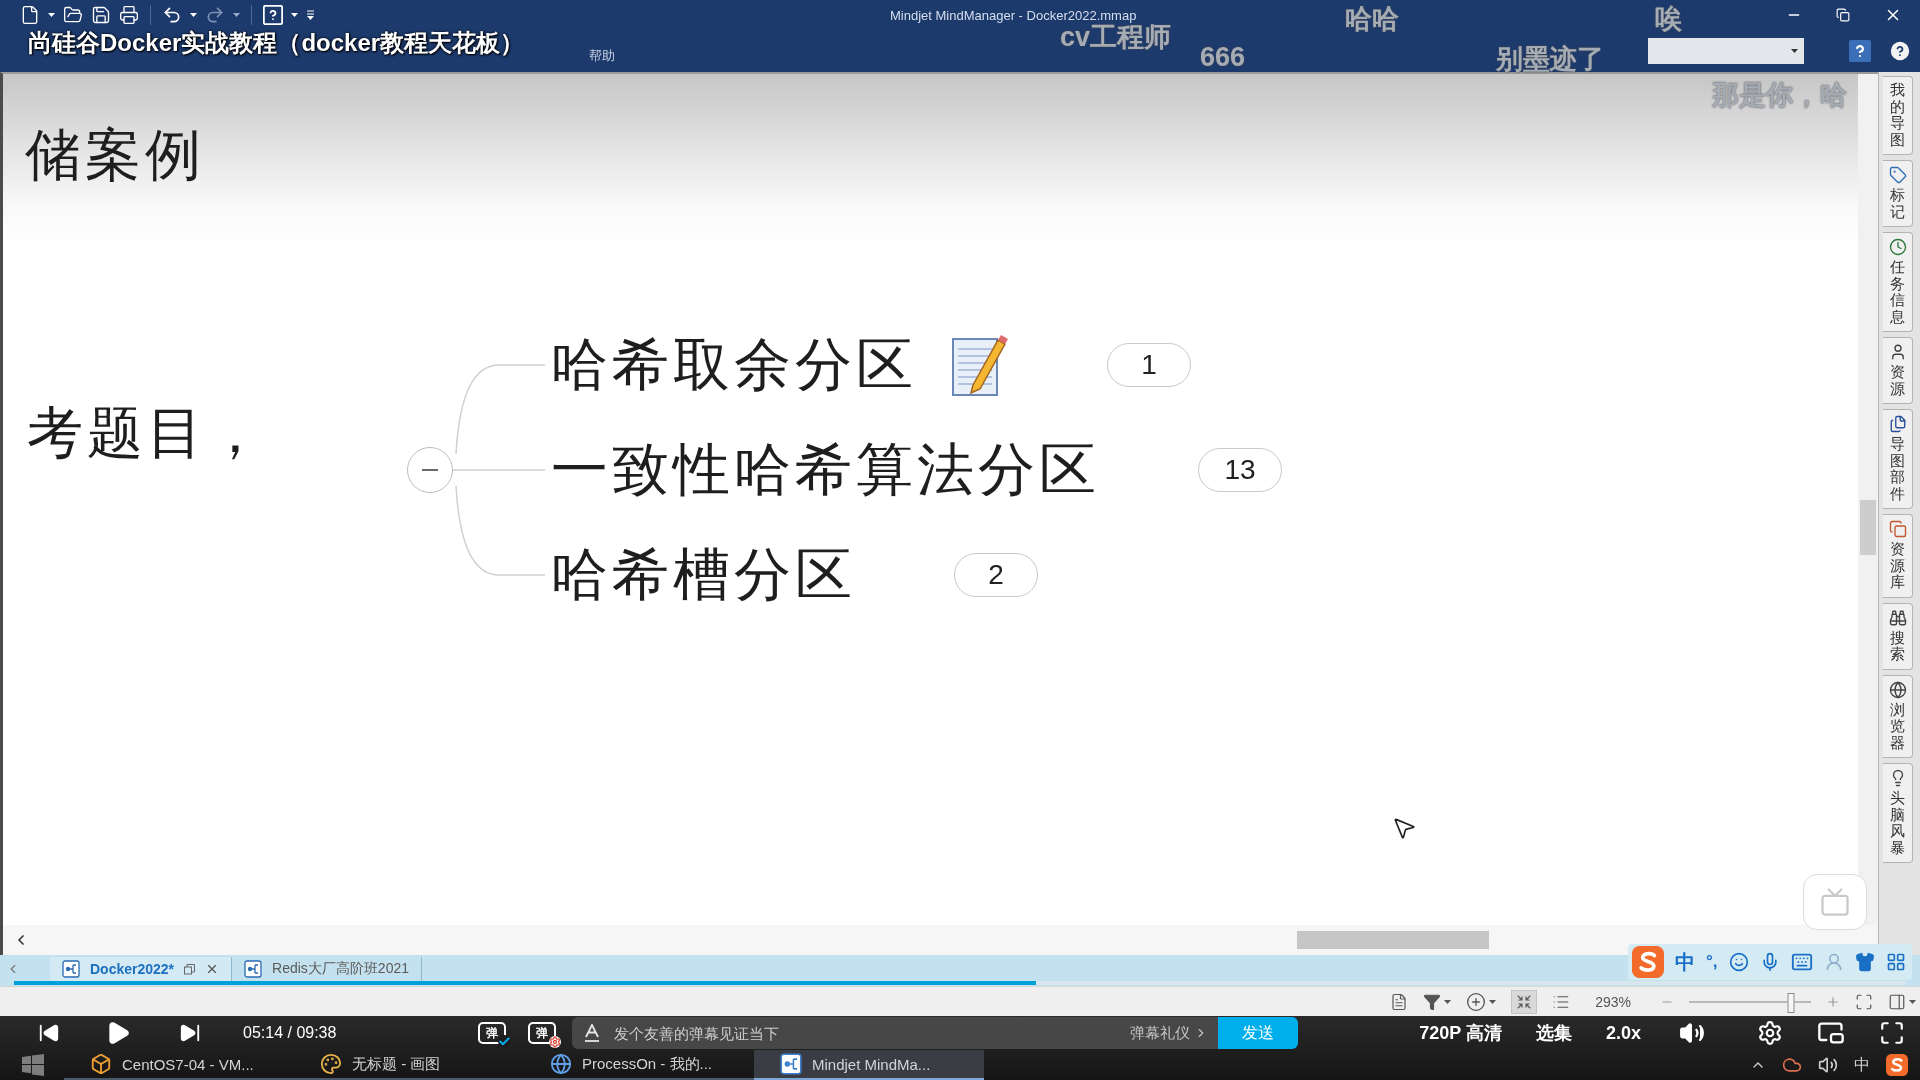 The width and height of the screenshot is (1920, 1080). Describe the element at coordinates (1898, 282) in the screenshot. I see `side-tab: 任务信息` at that location.